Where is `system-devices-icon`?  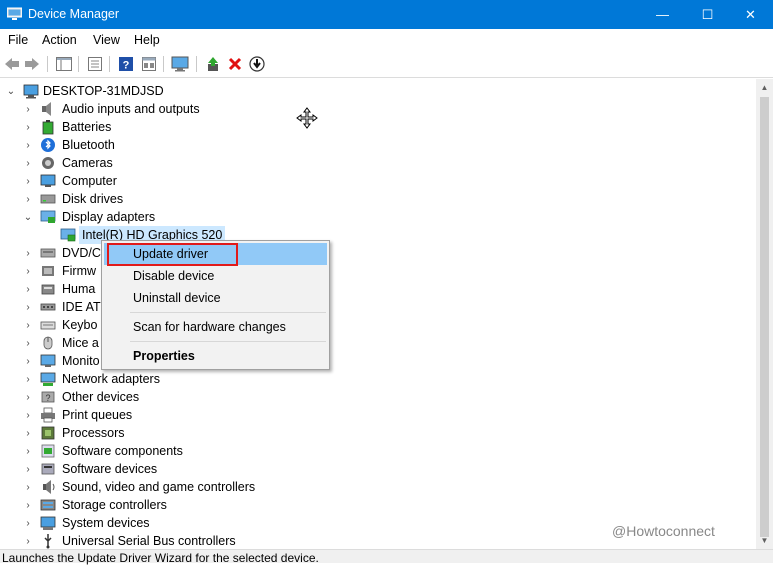 system-devices-icon is located at coordinates (48, 523).